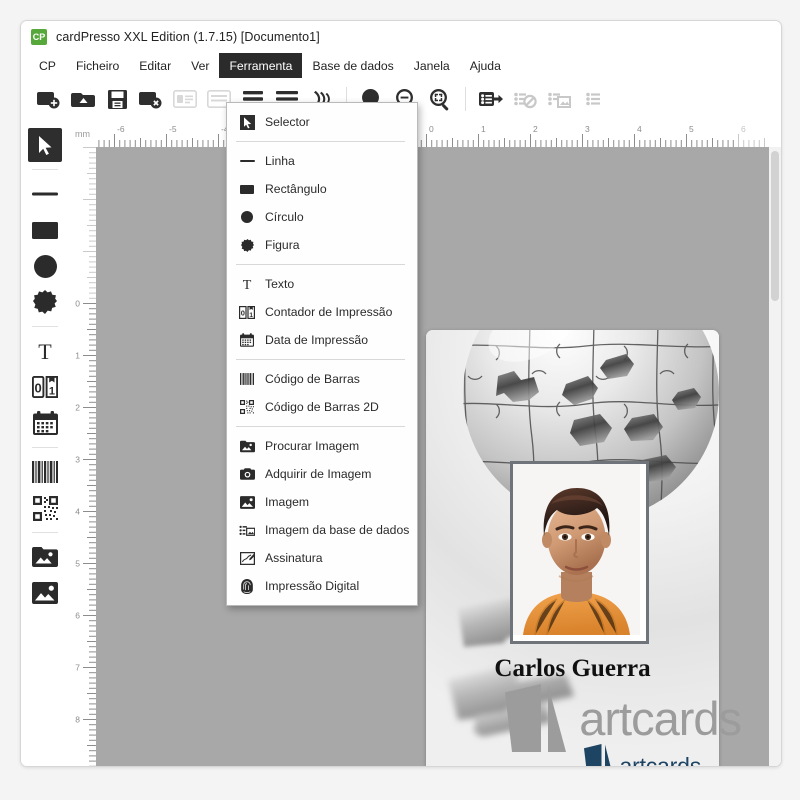  What do you see at coordinates (322, 312) in the screenshot?
I see `menu-item-contador-impressao: 01 Contador de Impressão` at bounding box center [322, 312].